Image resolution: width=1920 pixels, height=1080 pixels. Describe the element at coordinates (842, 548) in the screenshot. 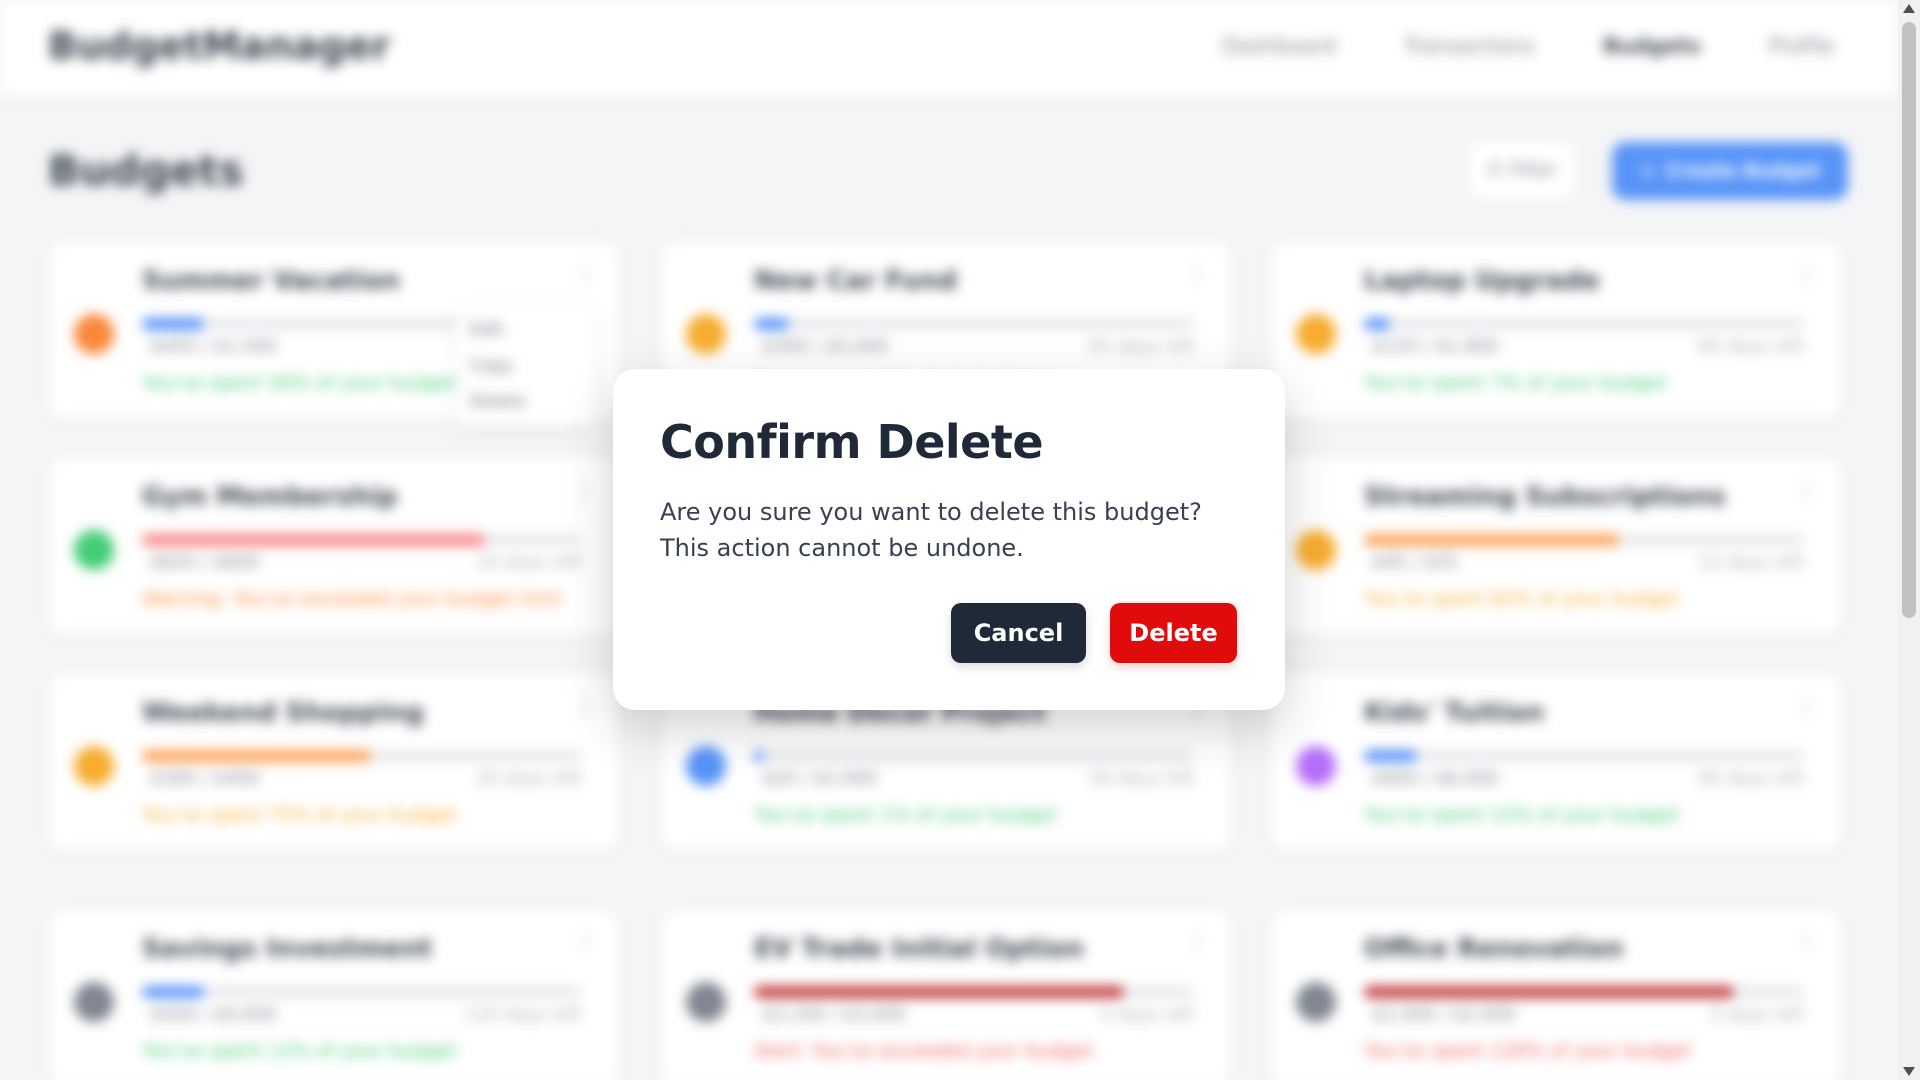

I see `dialog-message-line-2: This action cannot be undone.` at that location.